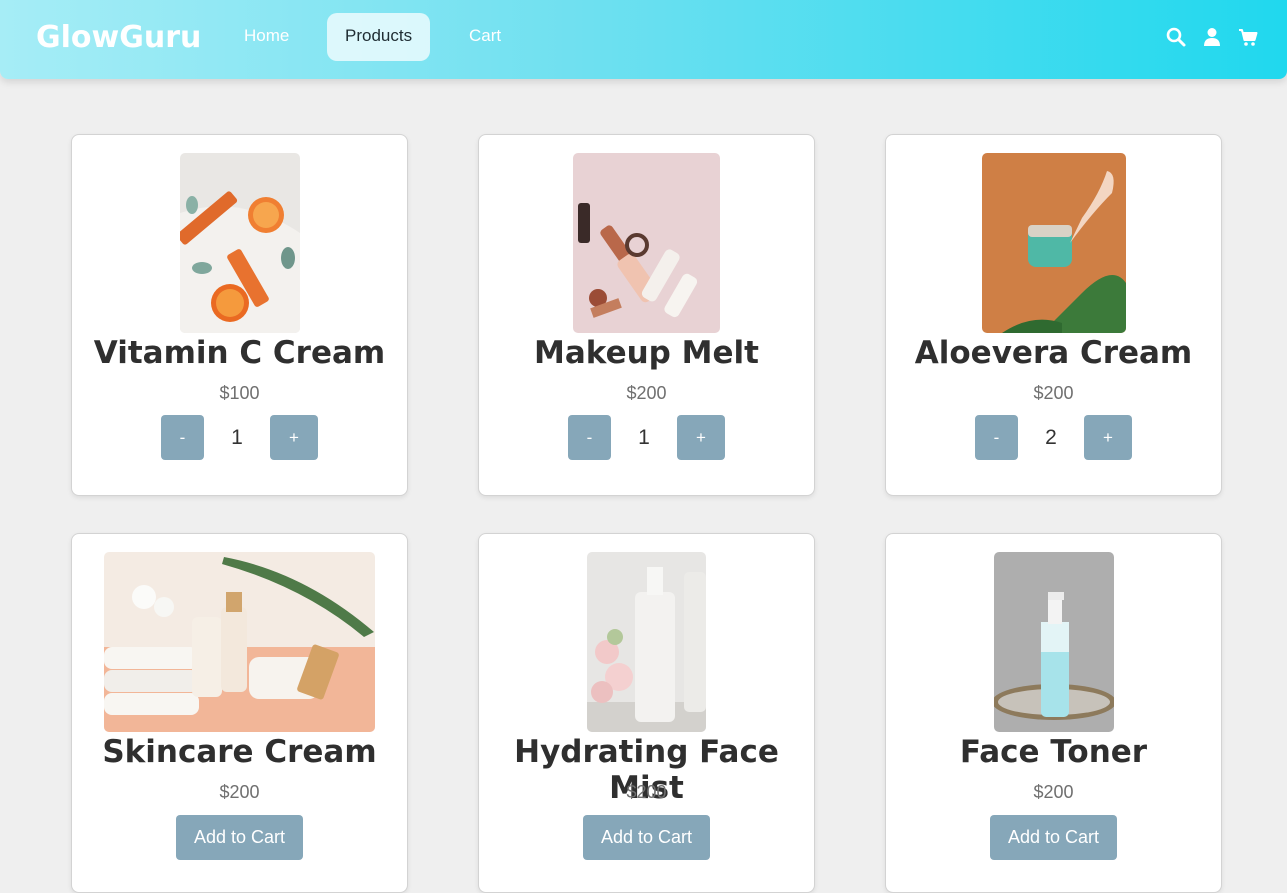  I want to click on product-price: $100, so click(239, 393).